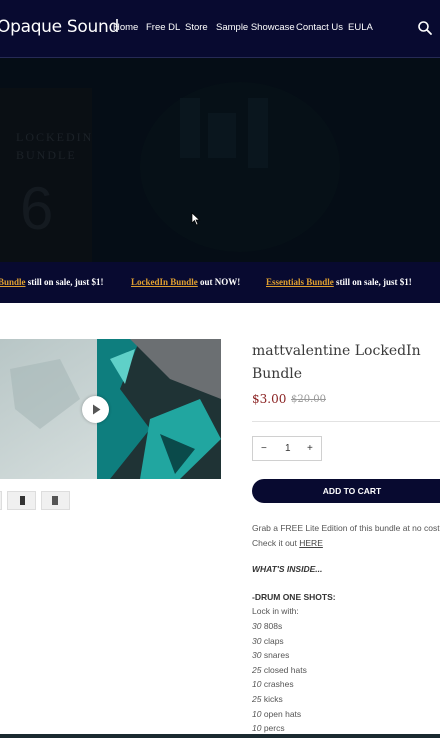  What do you see at coordinates (37, 208) in the screenshot?
I see `cover-number: 6` at bounding box center [37, 208].